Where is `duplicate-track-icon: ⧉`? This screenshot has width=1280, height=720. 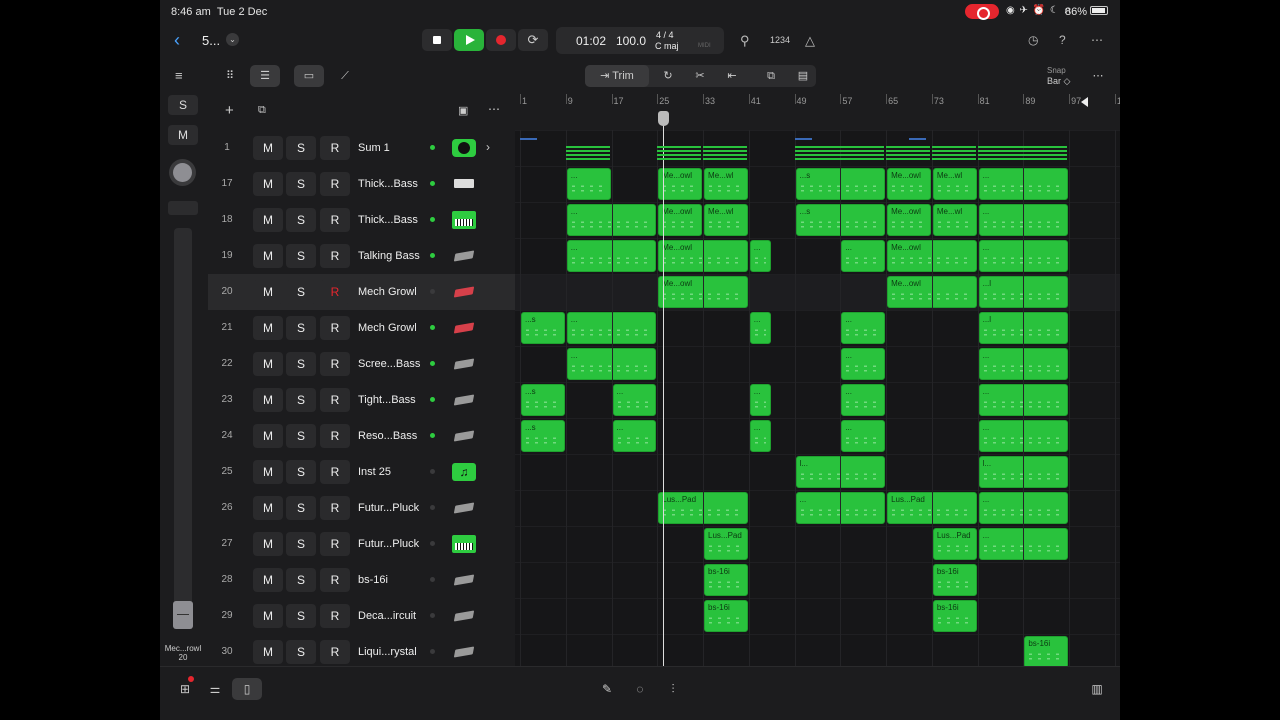 duplicate-track-icon: ⧉ is located at coordinates (262, 110).